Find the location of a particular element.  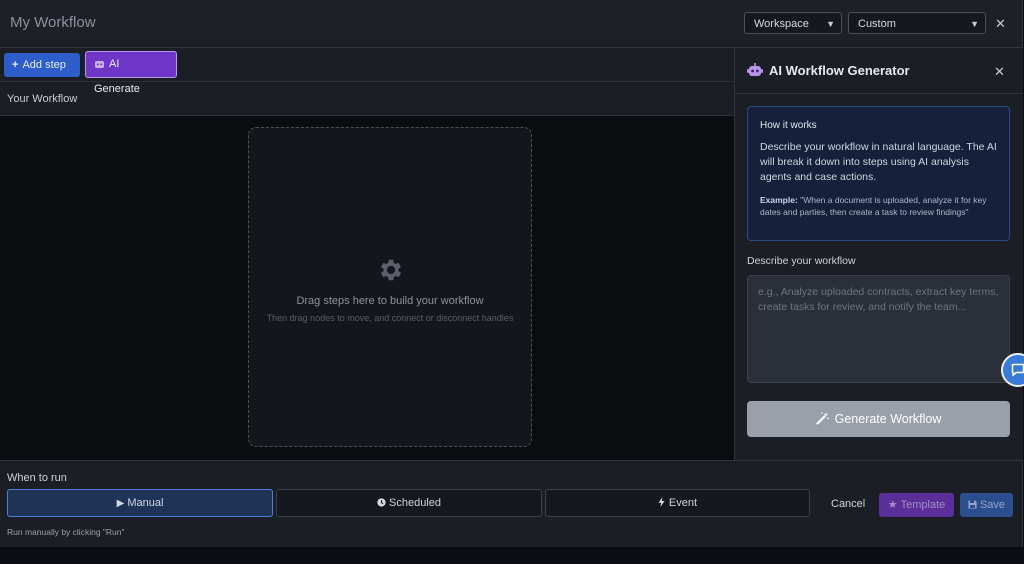

add-step-label: Add step is located at coordinates (44, 65).